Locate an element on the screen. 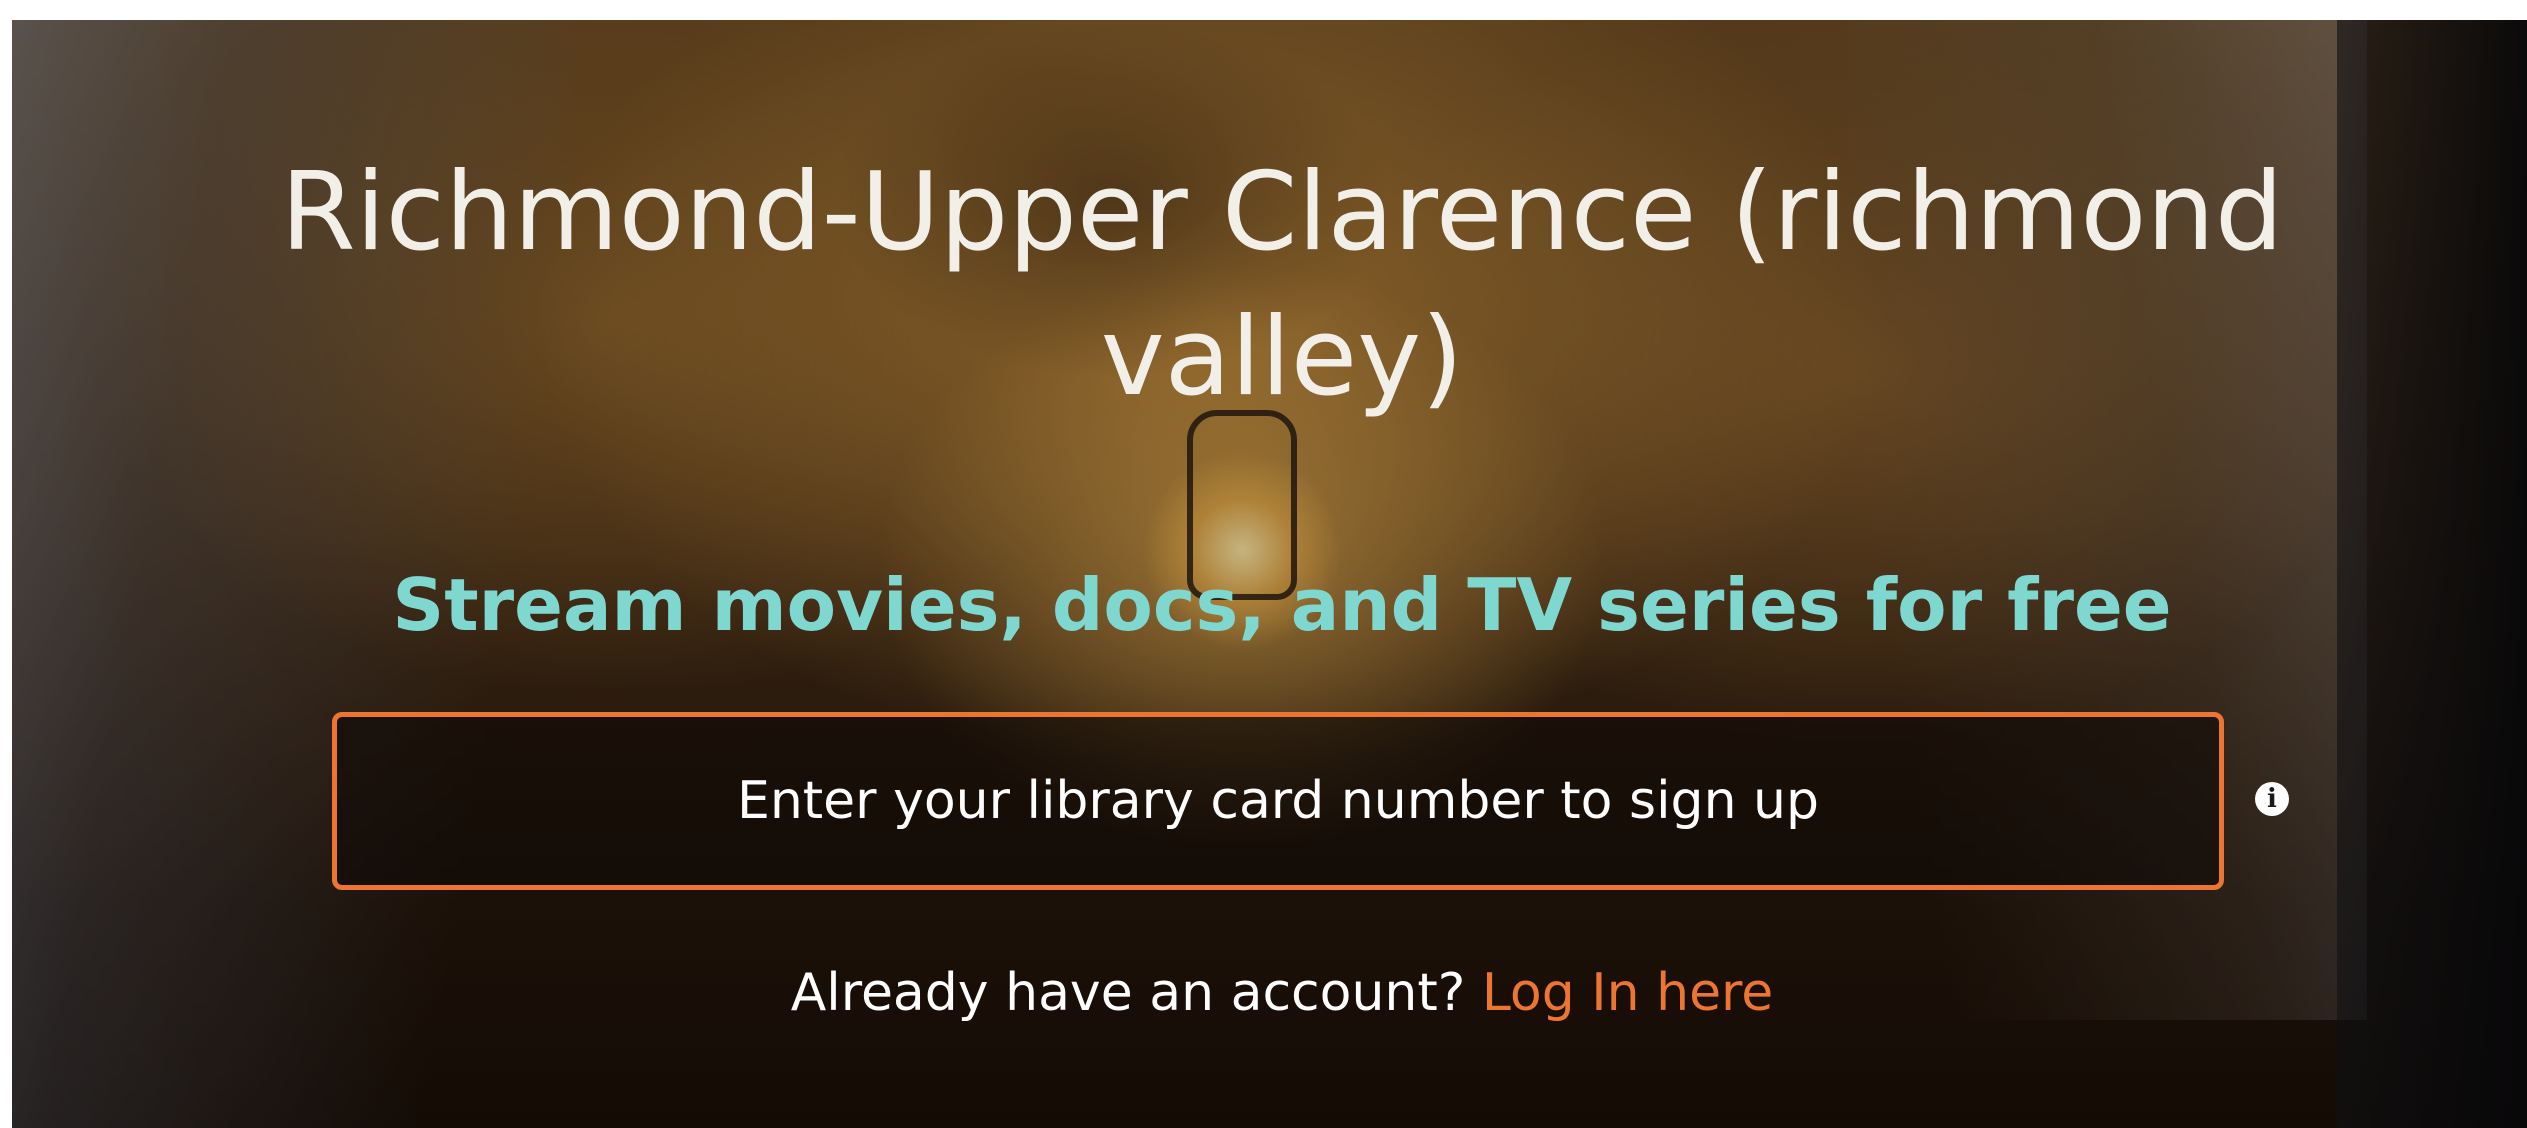  info-icon: i is located at coordinates (2272, 799).